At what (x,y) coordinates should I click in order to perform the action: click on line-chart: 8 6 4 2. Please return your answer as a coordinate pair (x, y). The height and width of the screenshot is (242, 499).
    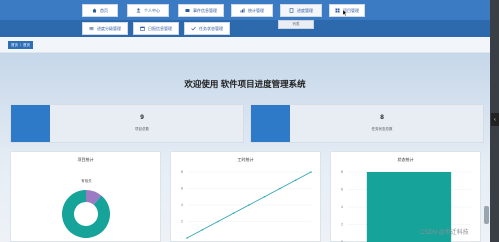
    Looking at the image, I should click on (246, 204).